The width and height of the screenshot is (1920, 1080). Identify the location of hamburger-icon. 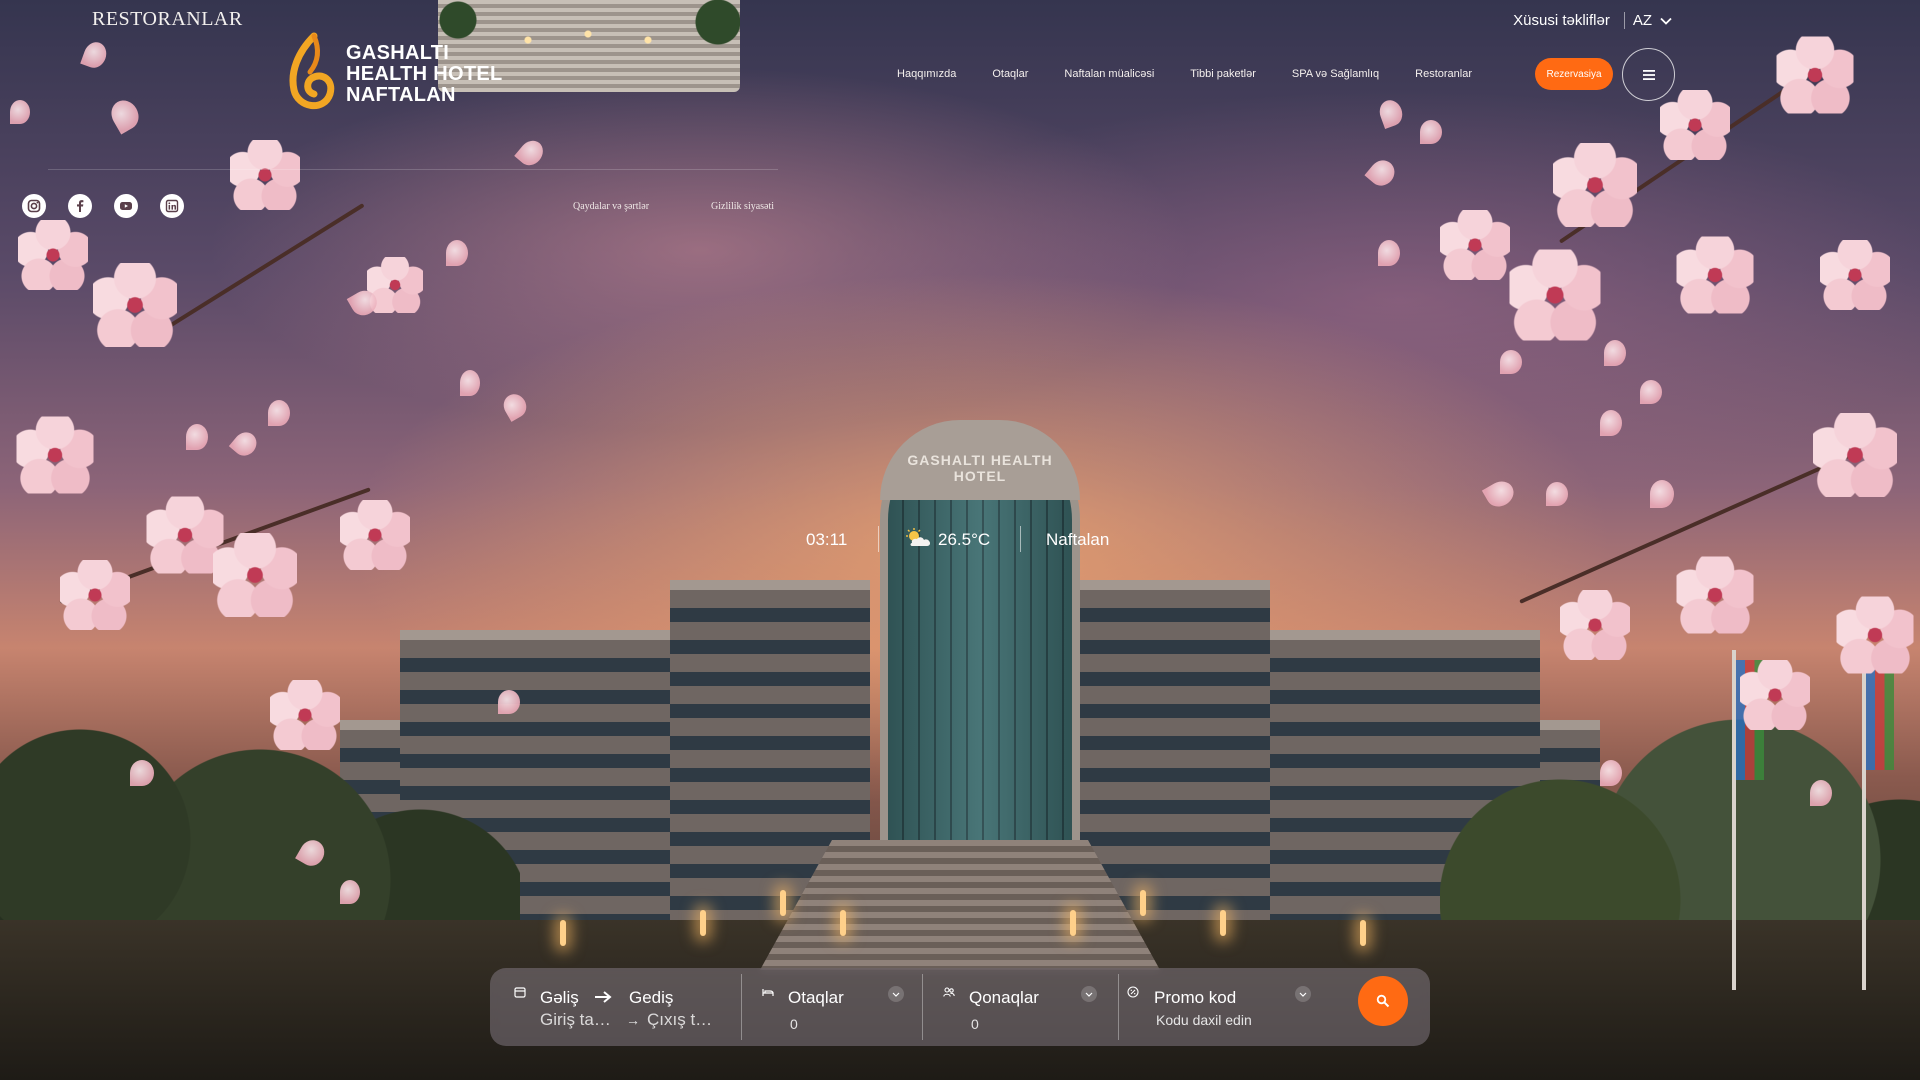
(1648, 74).